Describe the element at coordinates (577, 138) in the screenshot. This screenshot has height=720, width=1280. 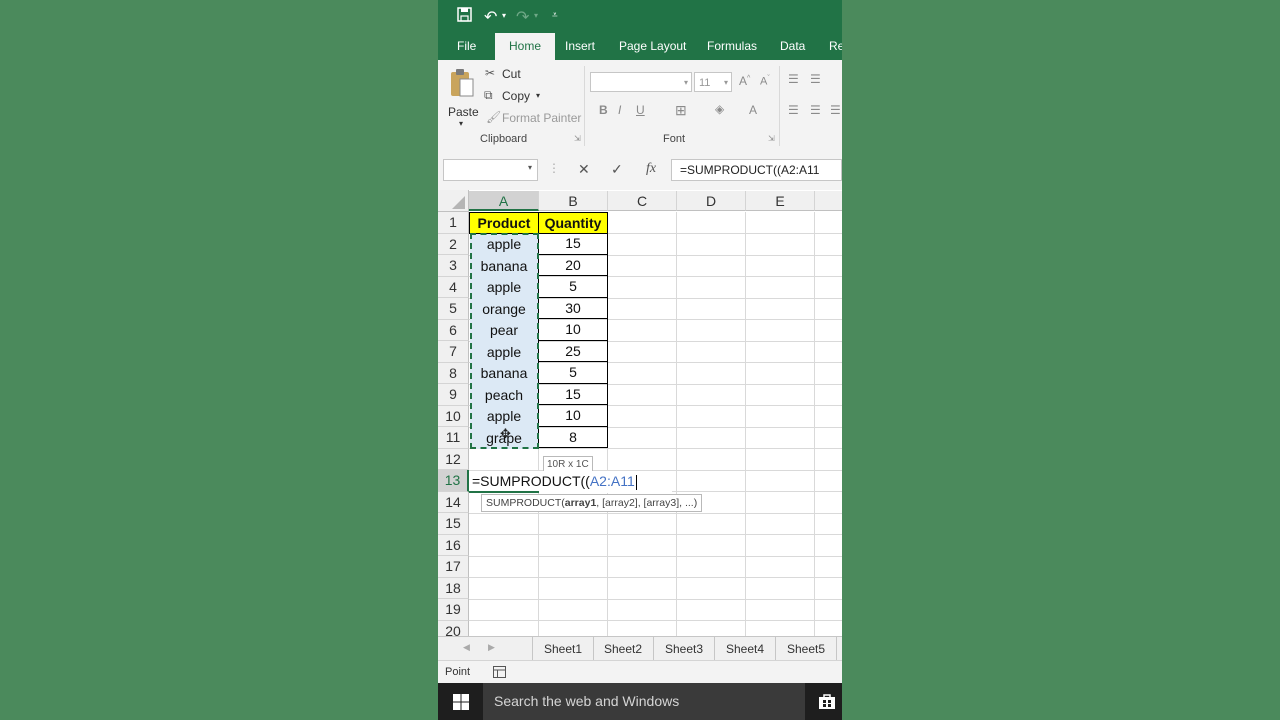
I see `clipboard-launcher-icon: ⇲` at that location.